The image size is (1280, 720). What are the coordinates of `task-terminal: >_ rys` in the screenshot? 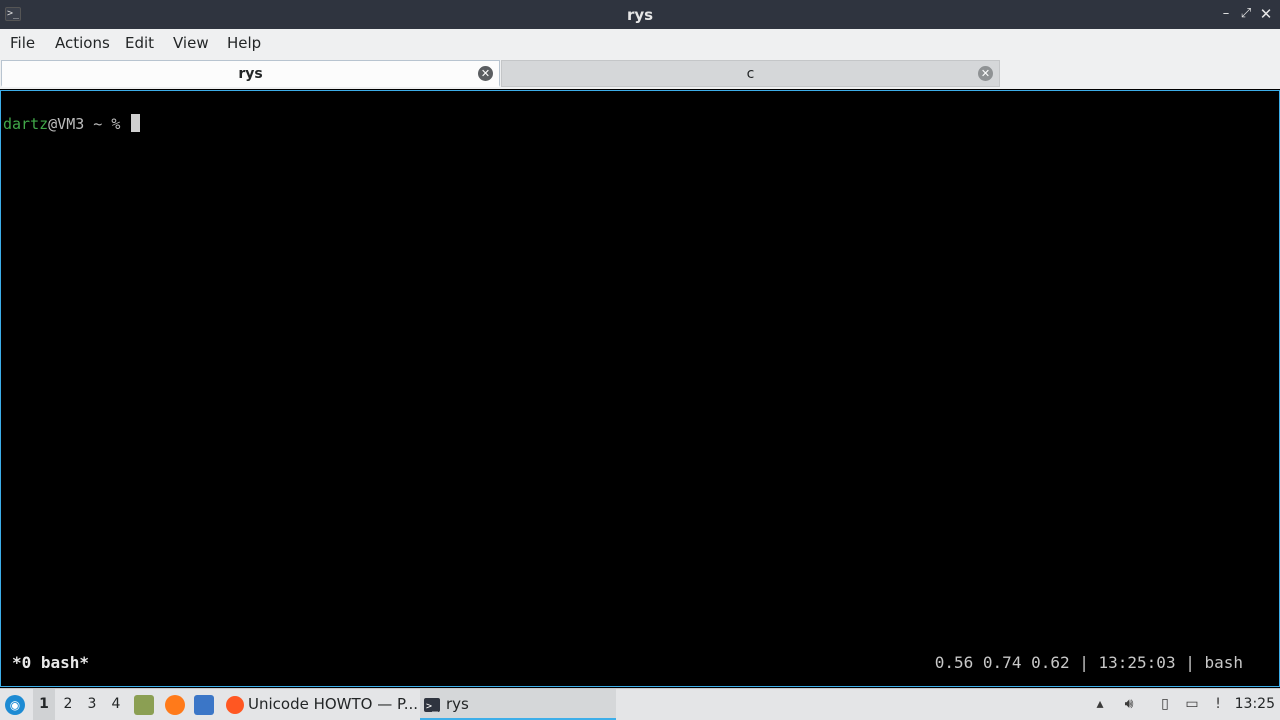 It's located at (518, 704).